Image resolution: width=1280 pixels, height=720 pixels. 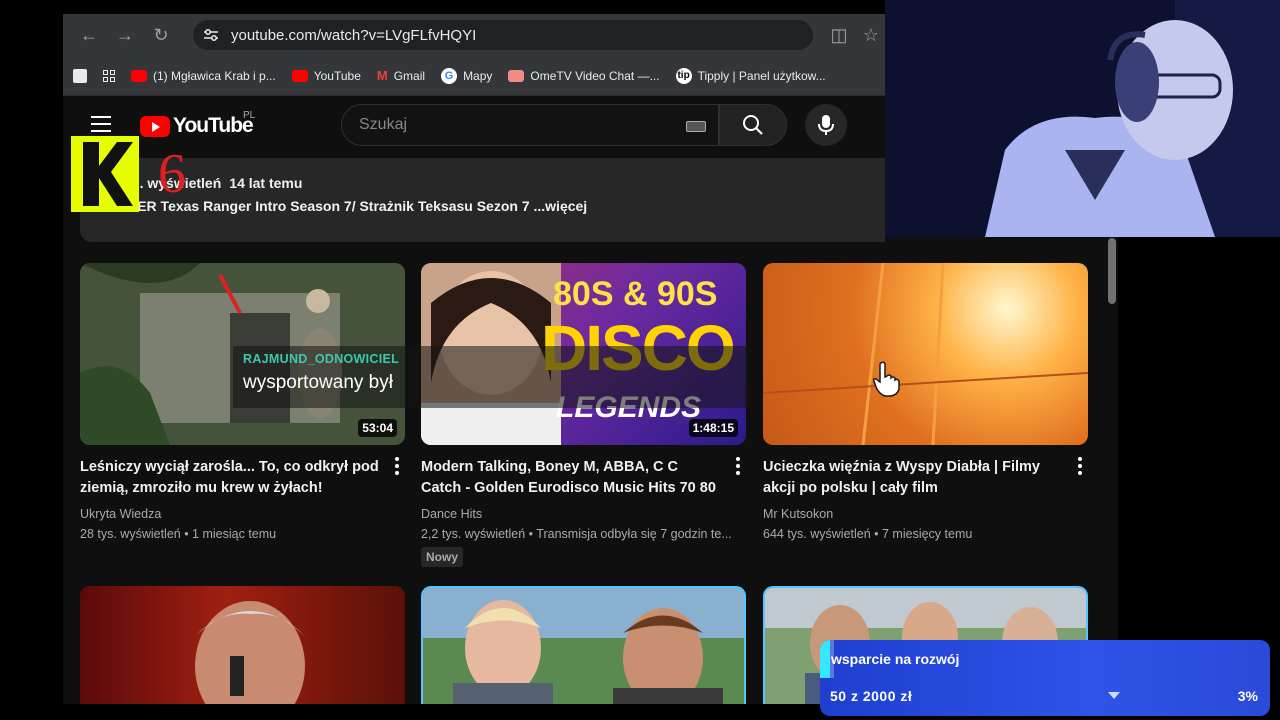 What do you see at coordinates (509, 125) in the screenshot?
I see `search-input` at bounding box center [509, 125].